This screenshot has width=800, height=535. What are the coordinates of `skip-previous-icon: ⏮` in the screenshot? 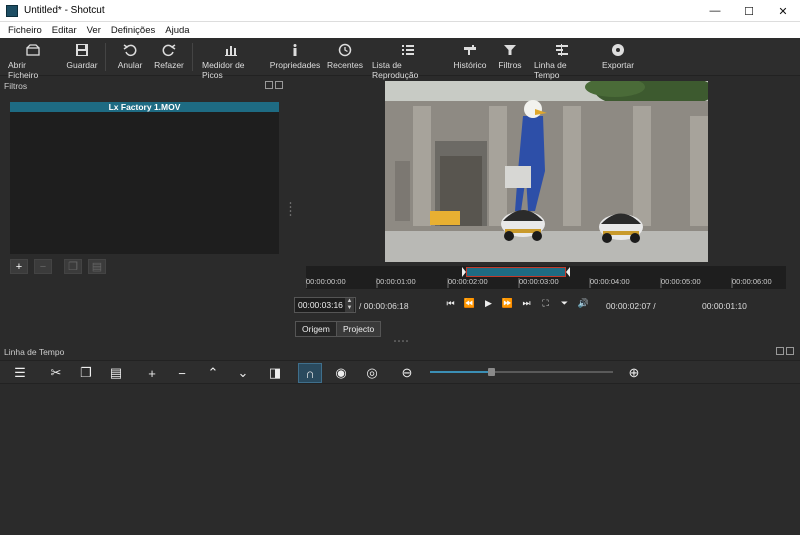 It's located at (450, 303).